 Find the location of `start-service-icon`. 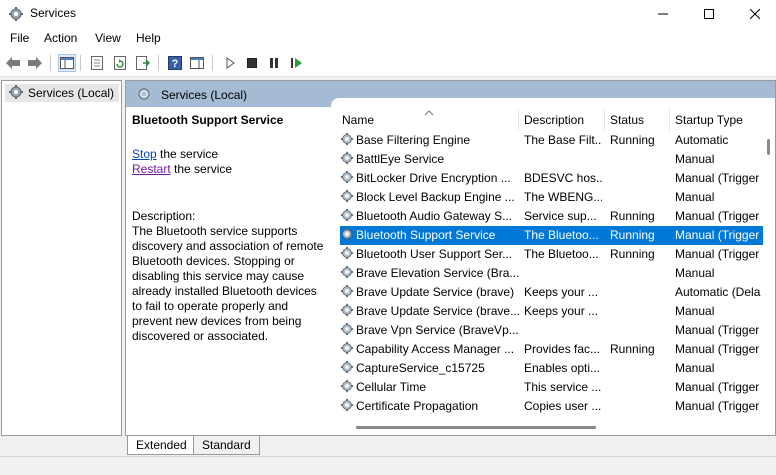

start-service-icon is located at coordinates (230, 63).